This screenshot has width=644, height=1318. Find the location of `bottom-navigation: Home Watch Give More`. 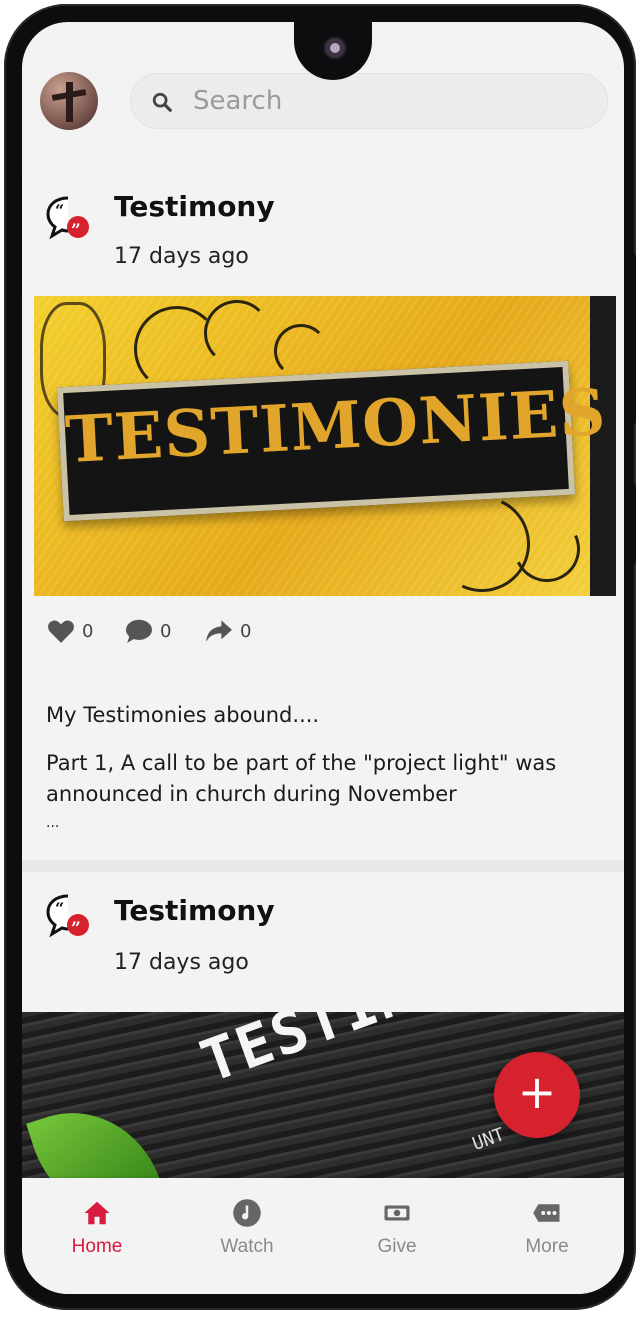

bottom-navigation: Home Watch Give More is located at coordinates (323, 1236).